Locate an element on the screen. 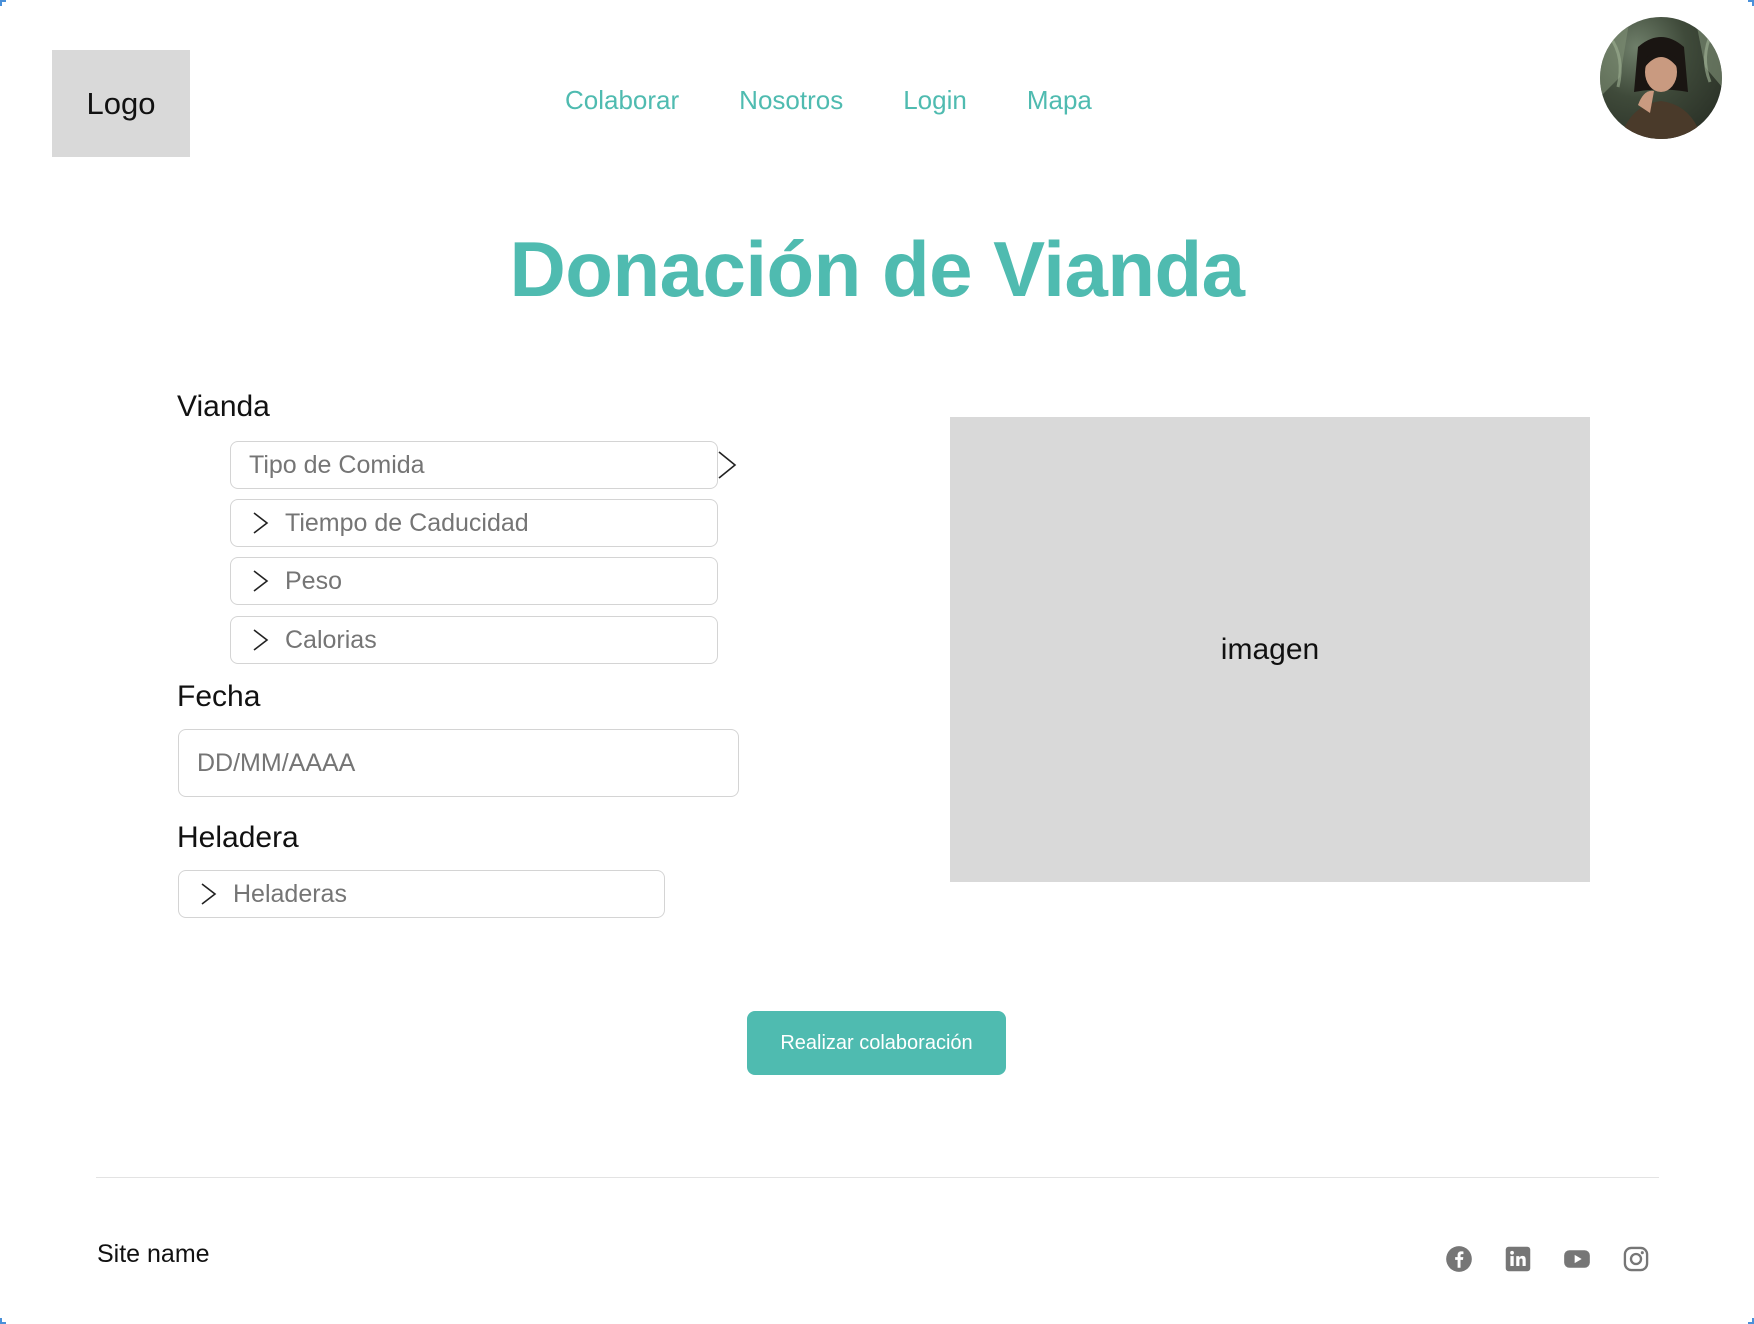 Image resolution: width=1754 pixels, height=1324 pixels. linkedin-icon is located at coordinates (1518, 1259).